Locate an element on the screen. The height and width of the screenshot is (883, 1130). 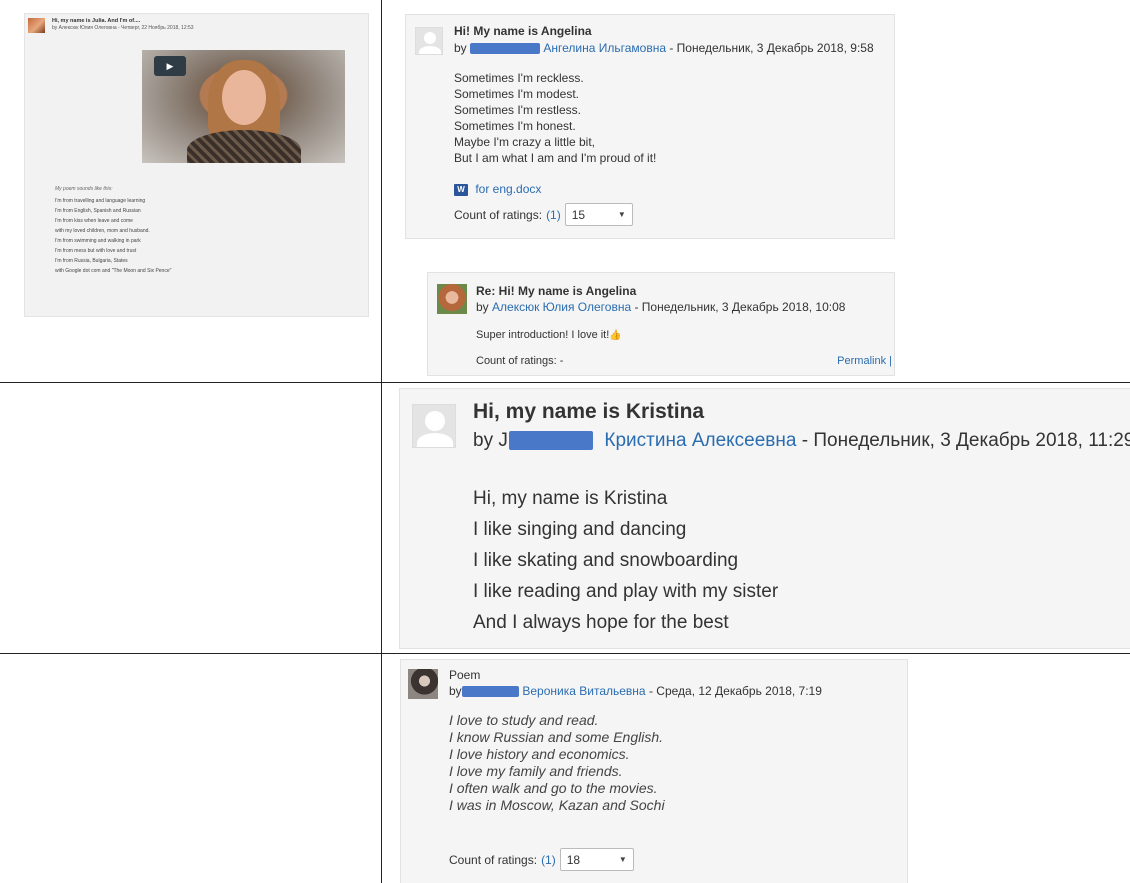
message-line: But I am what I am and I'm proud of it! is located at coordinates (555, 158).